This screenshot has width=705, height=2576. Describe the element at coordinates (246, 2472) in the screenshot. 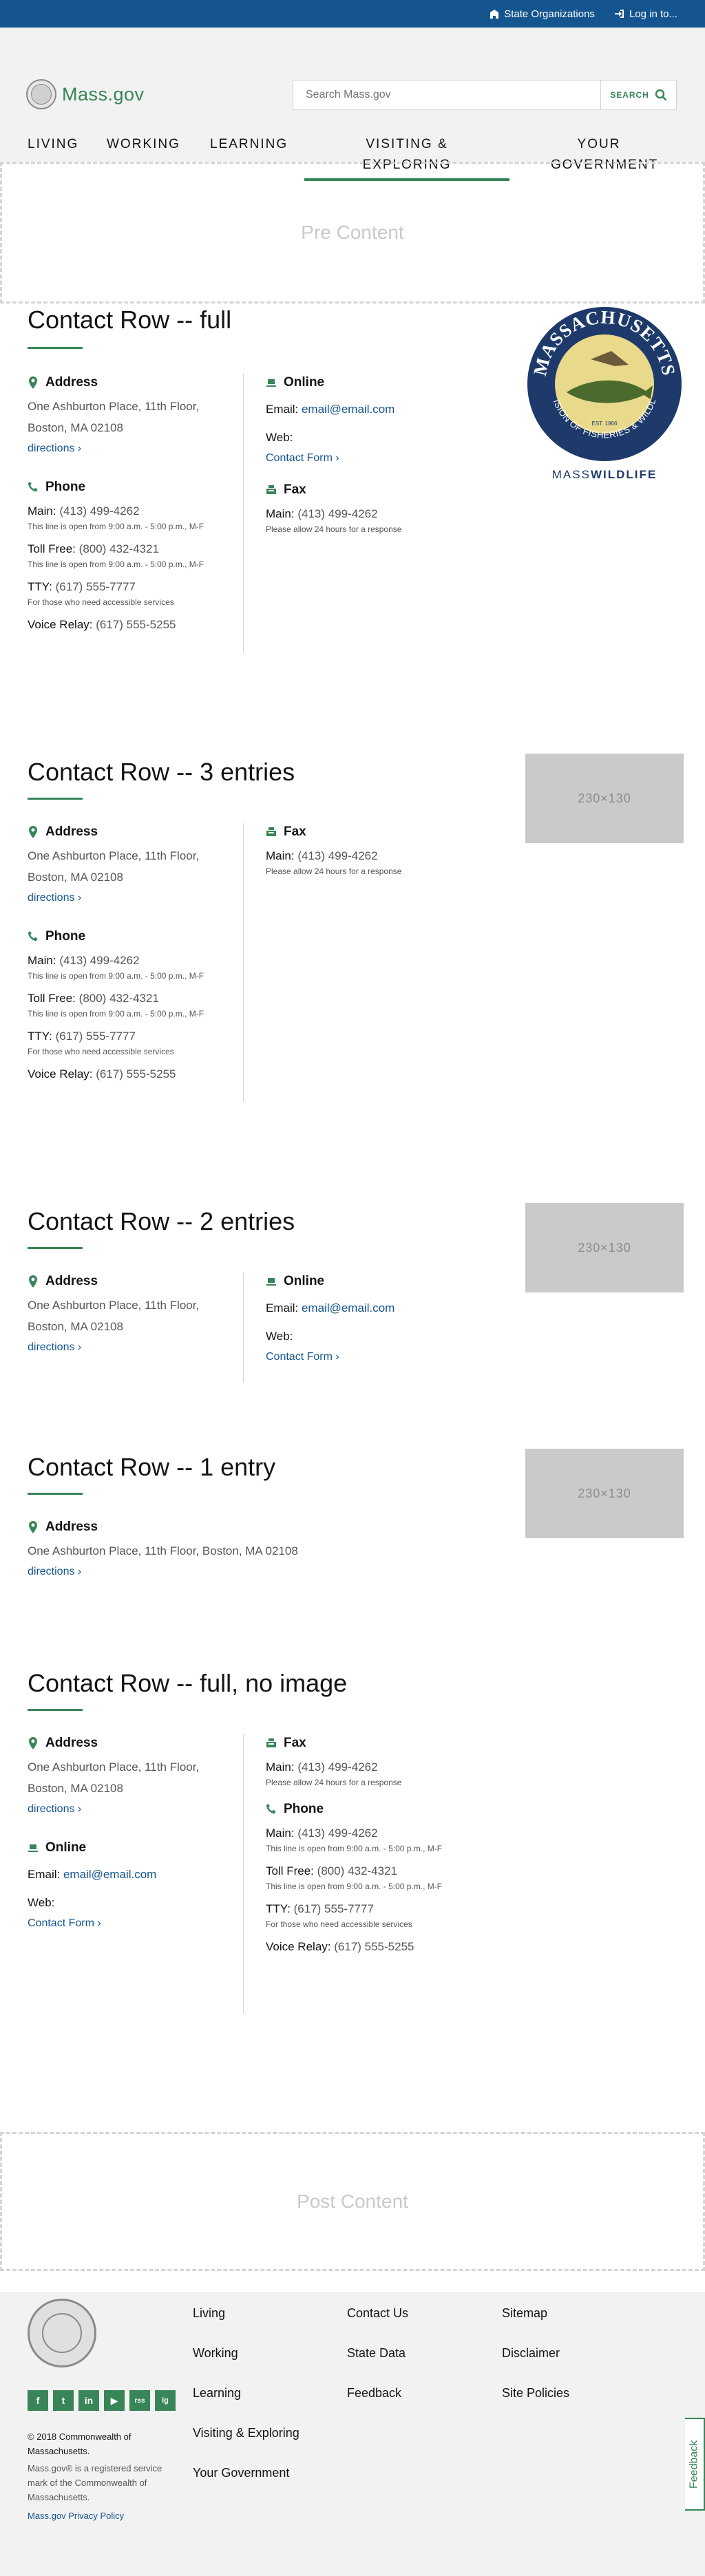

I see `footer-link-your-government: Your Government` at that location.